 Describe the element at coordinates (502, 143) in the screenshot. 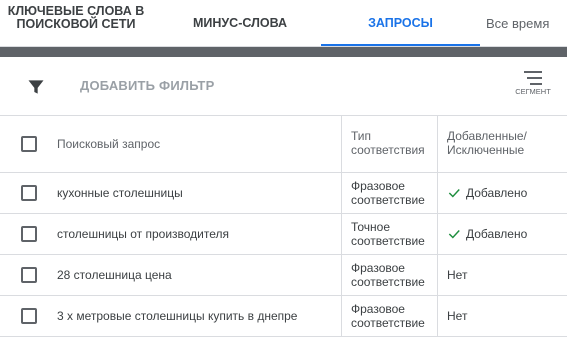

I see `header-added-excluded: Добавленные/ Исключенные` at that location.